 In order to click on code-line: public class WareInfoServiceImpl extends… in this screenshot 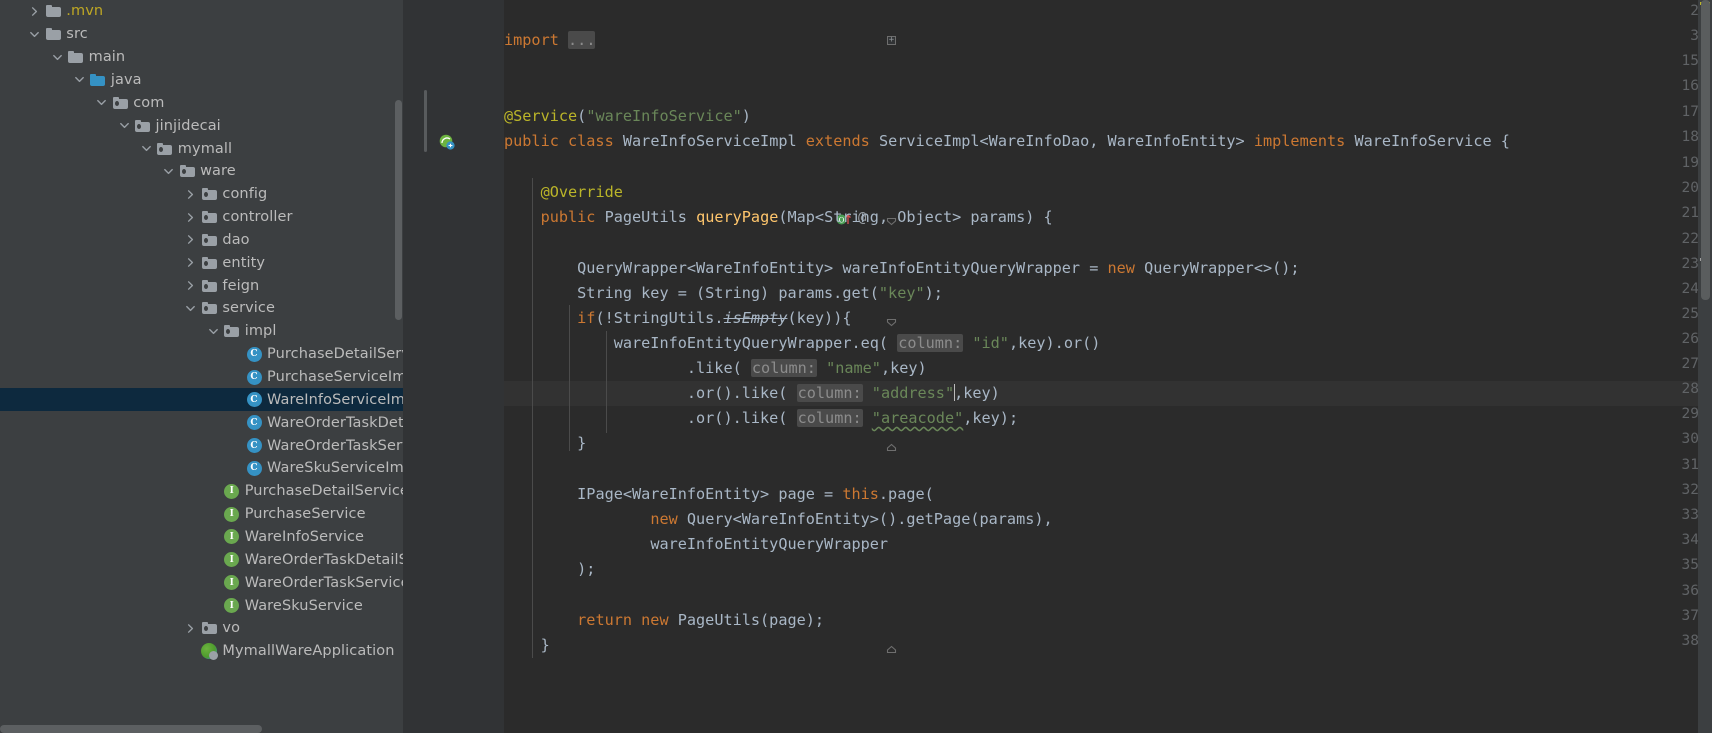, I will do `click(1007, 141)`.